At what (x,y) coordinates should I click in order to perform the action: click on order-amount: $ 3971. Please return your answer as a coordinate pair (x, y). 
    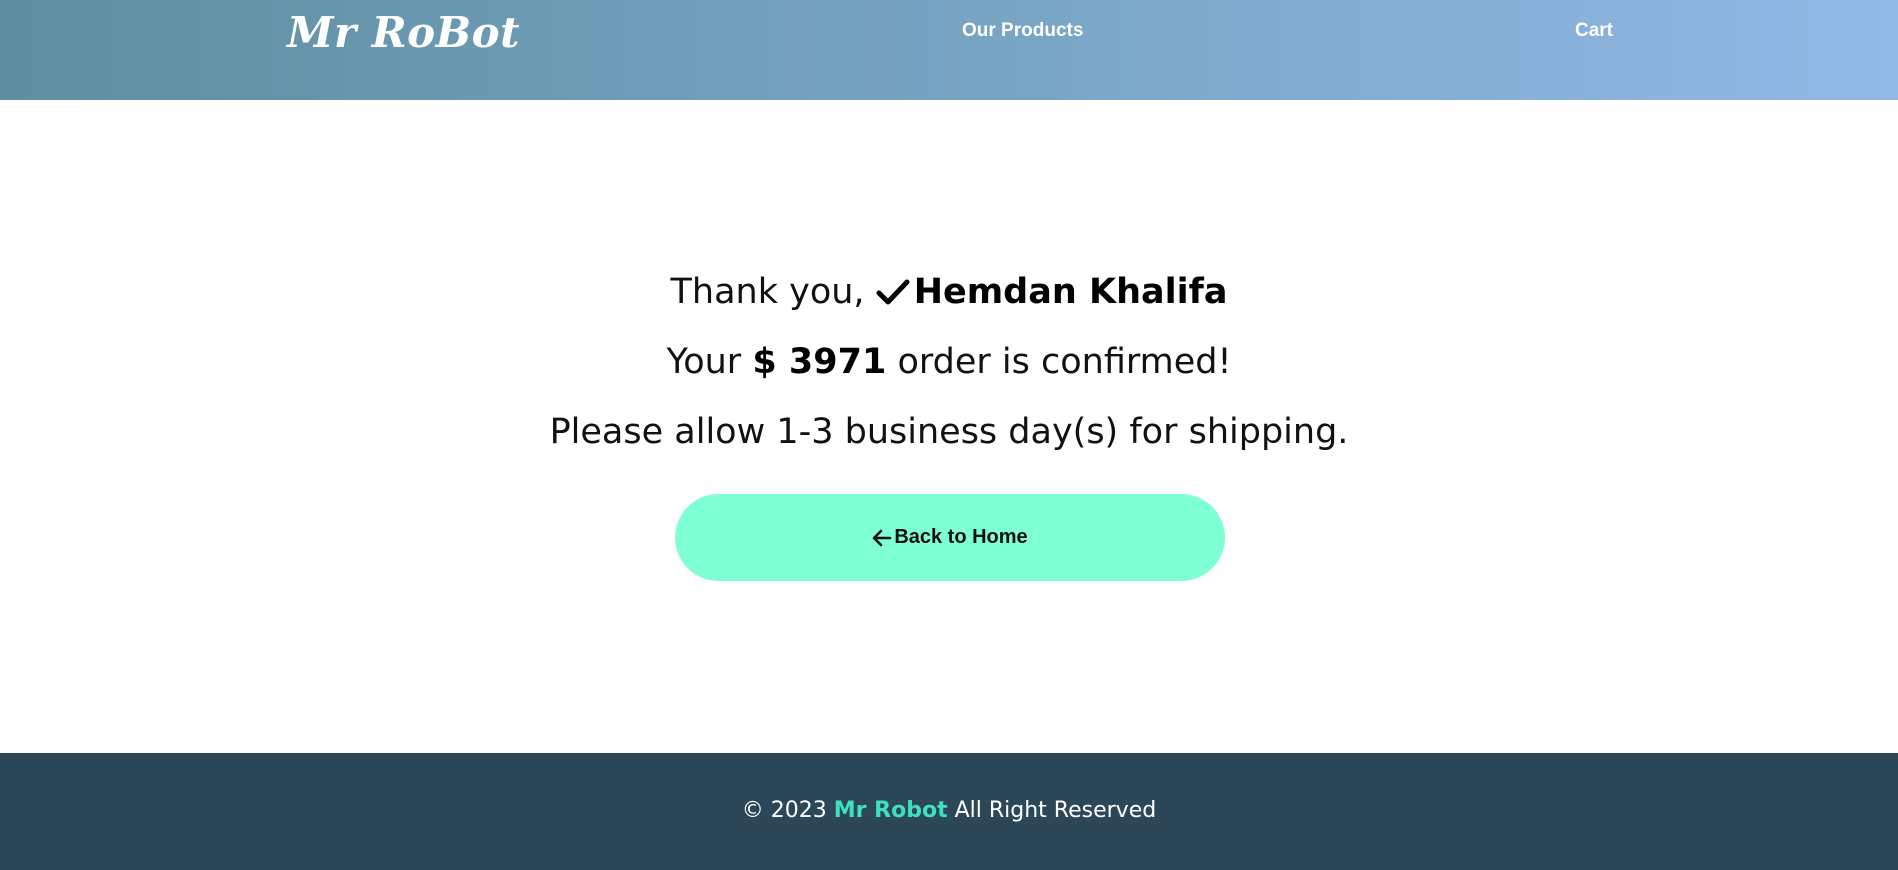
    Looking at the image, I should click on (819, 362).